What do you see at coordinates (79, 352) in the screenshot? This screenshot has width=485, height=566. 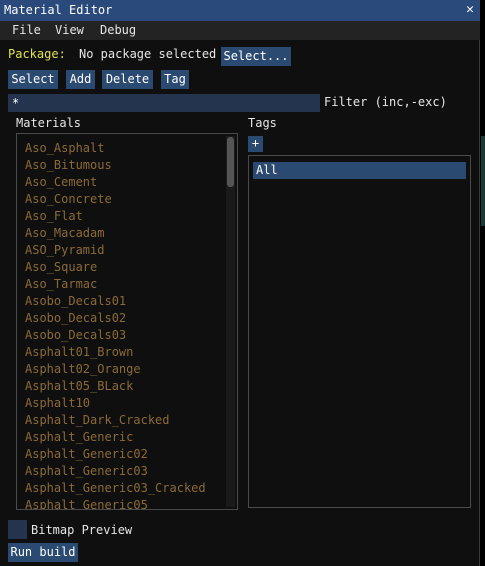 I see `list-item: Asphalt01_Brown` at bounding box center [79, 352].